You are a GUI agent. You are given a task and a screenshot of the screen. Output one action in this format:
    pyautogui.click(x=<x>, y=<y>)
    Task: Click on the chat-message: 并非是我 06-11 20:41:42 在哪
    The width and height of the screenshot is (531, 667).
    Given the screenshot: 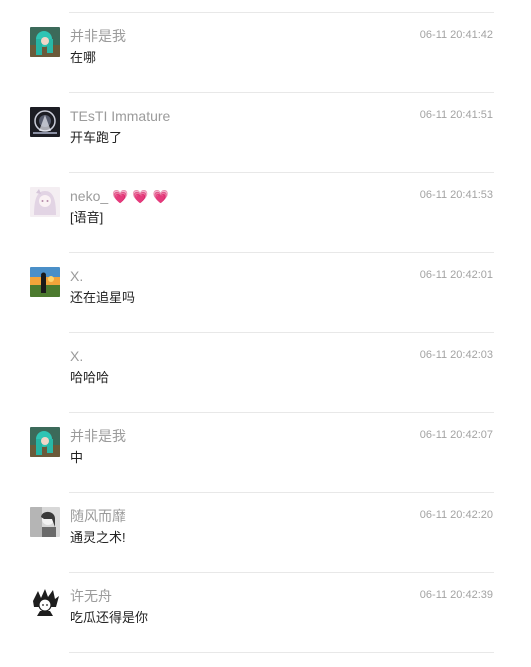 What is the action you would take?
    pyautogui.click(x=265, y=67)
    